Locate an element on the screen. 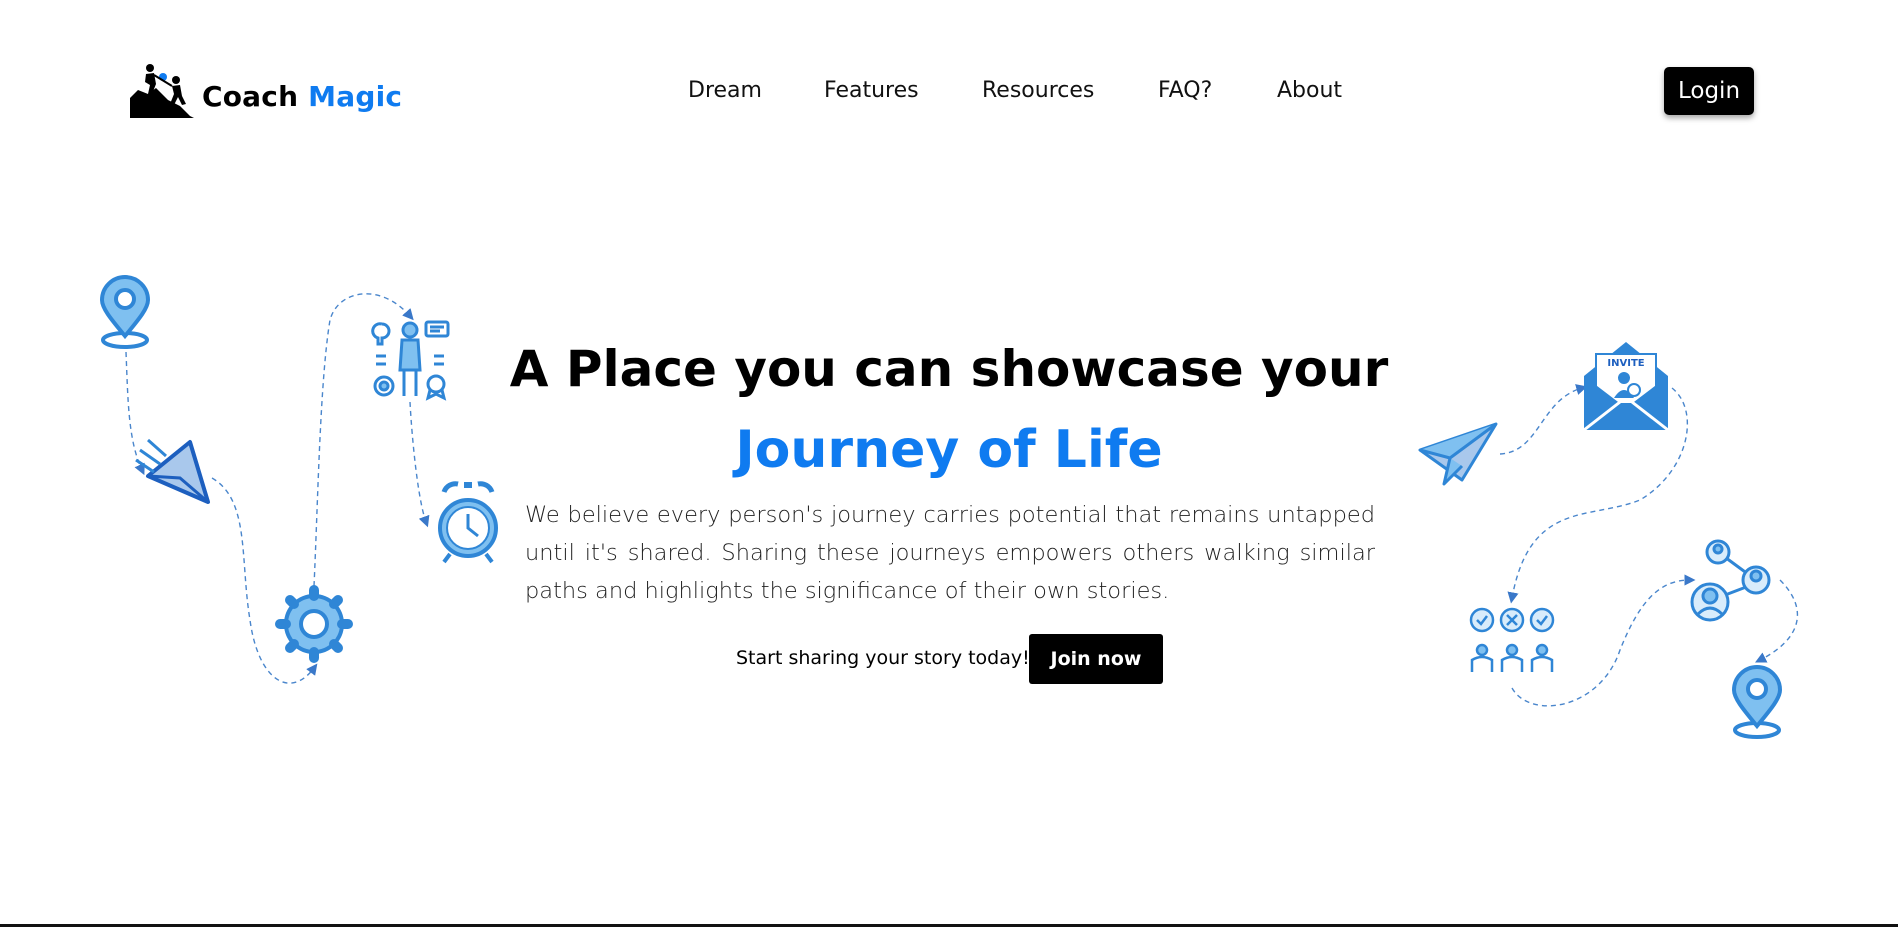  hero-subtitle: Journey of Life is located at coordinates (949, 450).